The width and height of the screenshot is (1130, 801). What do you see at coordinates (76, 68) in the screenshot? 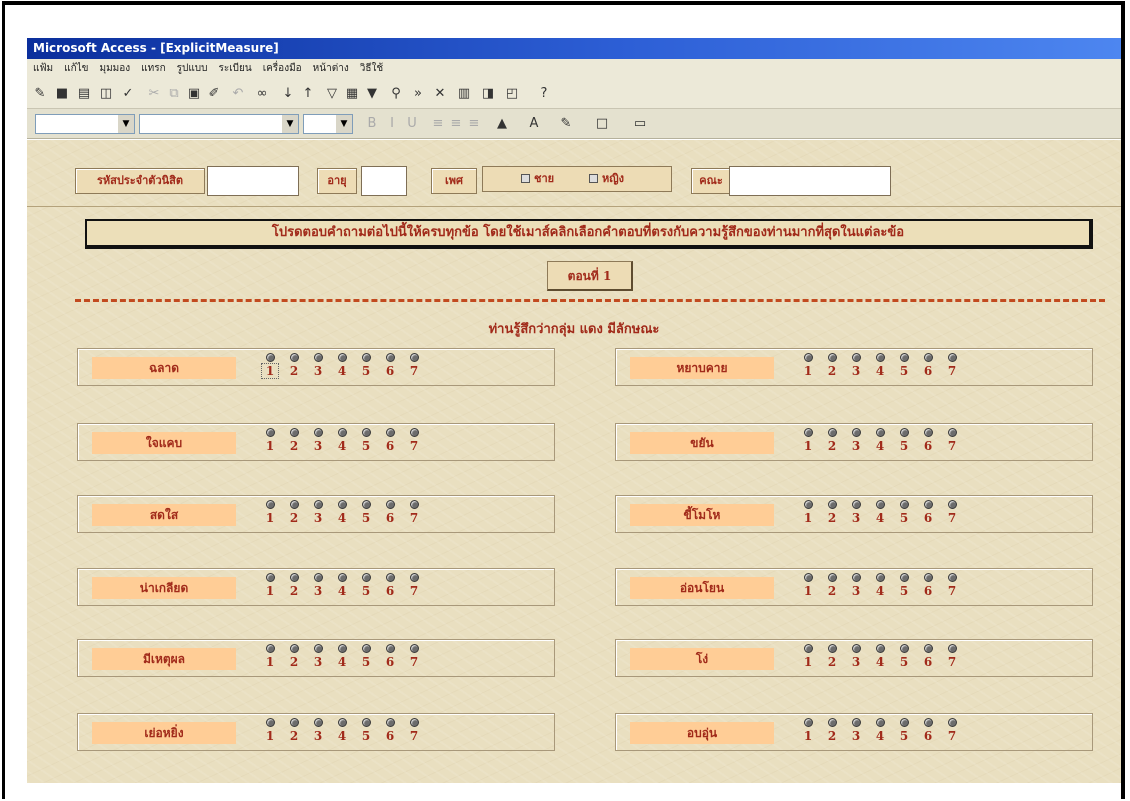
I see `menu-item: แก้ไข` at bounding box center [76, 68].